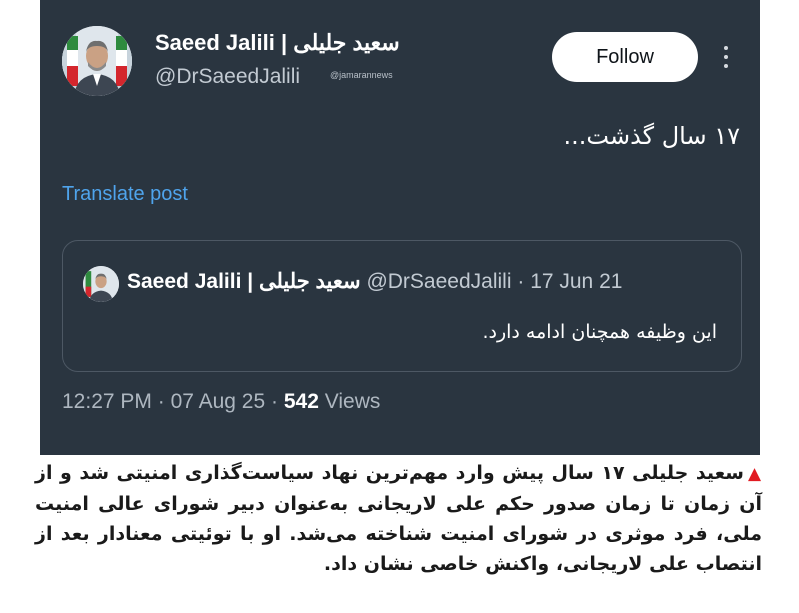  I want to click on follow-button: Follow, so click(625, 57).